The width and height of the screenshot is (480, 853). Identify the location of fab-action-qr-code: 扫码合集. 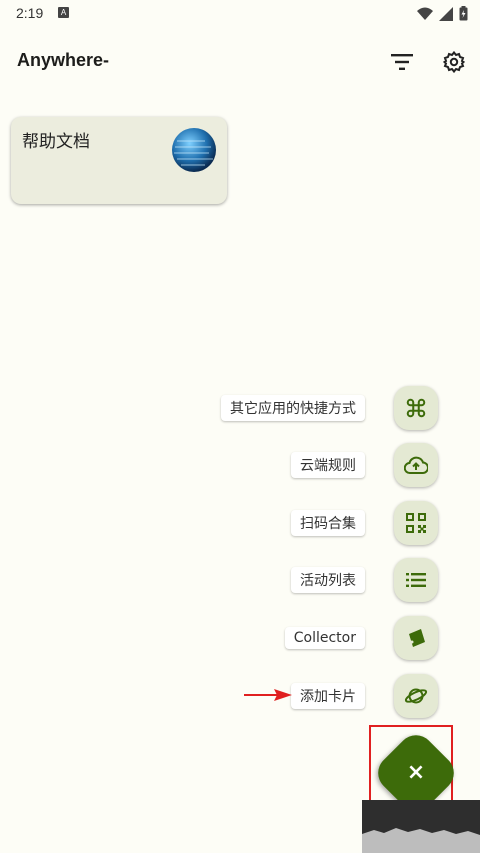
(364, 523).